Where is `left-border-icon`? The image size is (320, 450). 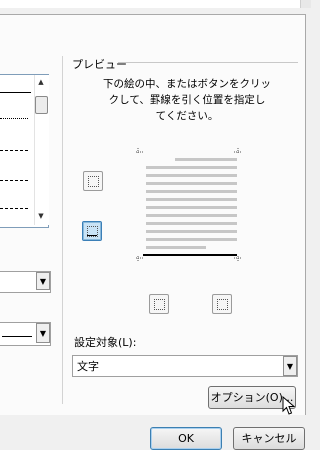
left-border-icon is located at coordinates (159, 304).